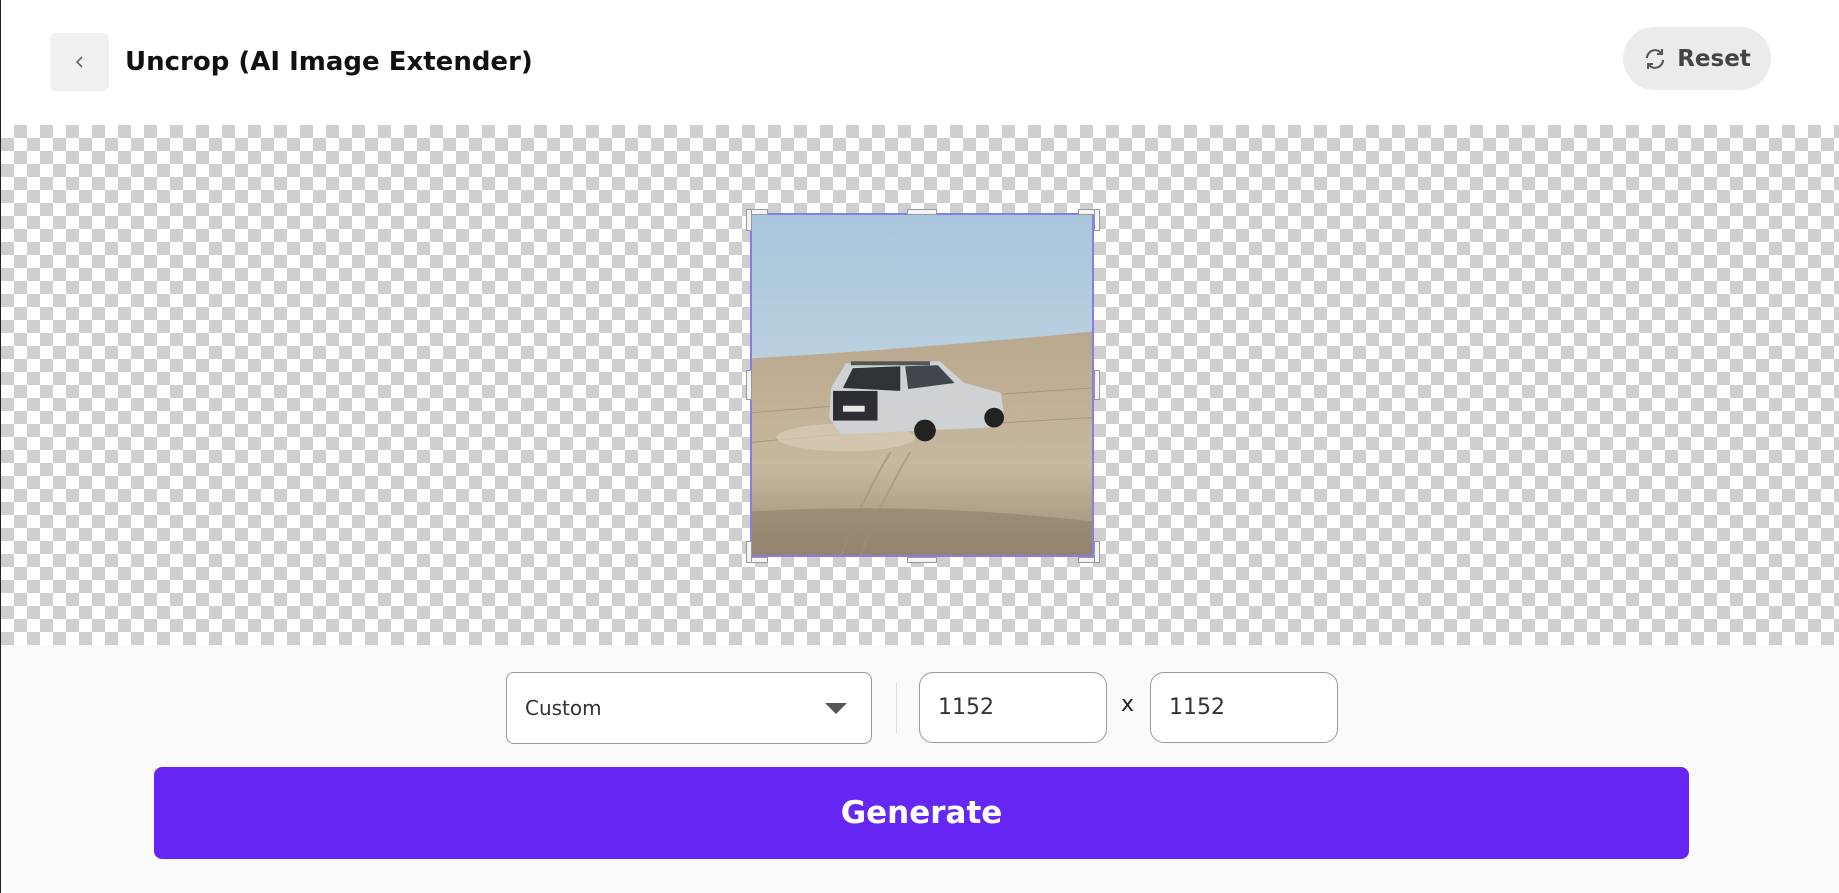 This screenshot has width=1839, height=893. I want to click on resize-handle-bottom-left, so click(749, 552).